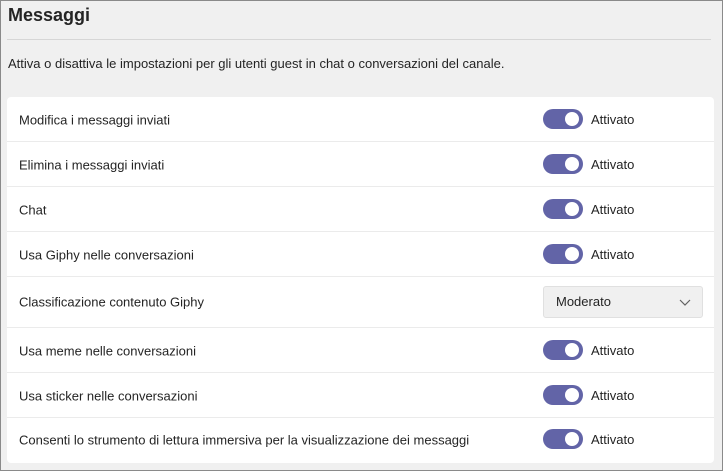 This screenshot has height=471, width=723. What do you see at coordinates (106, 255) in the screenshot?
I see `setting-label: Usa Giphy nelle conversazioni` at bounding box center [106, 255].